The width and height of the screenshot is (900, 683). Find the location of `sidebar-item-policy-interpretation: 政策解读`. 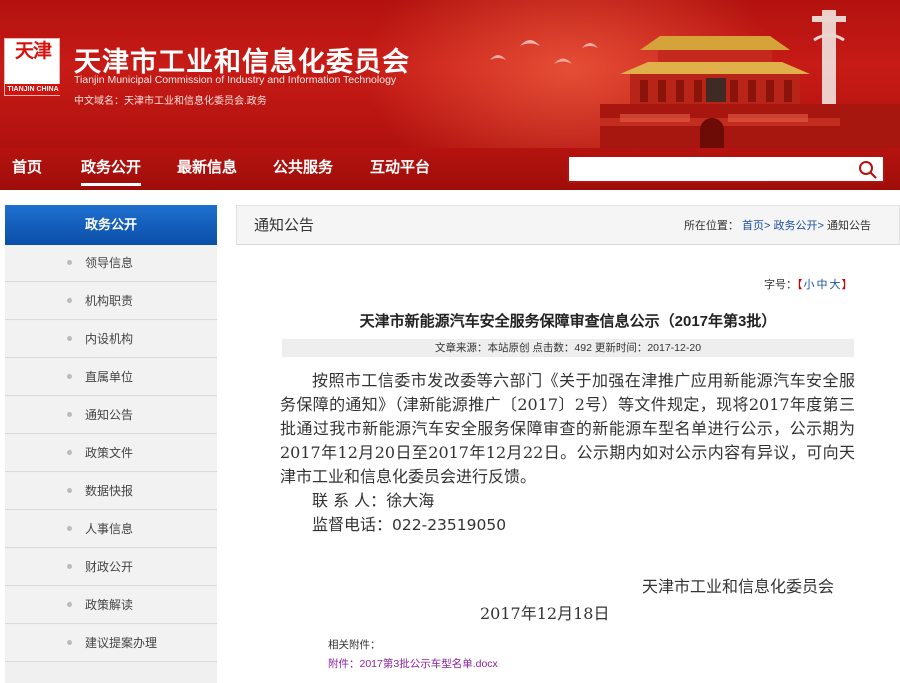

sidebar-item-policy-interpretation: 政策解读 is located at coordinates (111, 605).